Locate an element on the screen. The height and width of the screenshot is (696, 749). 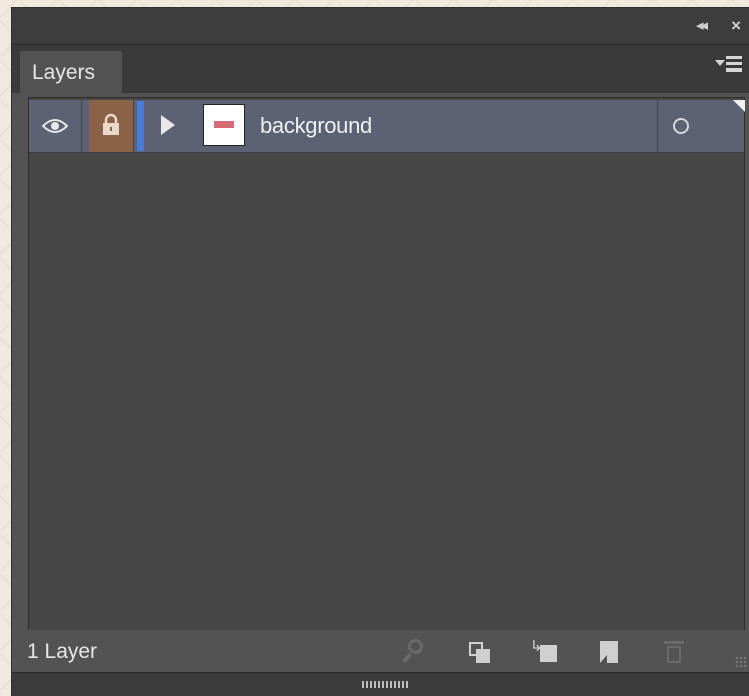
selection-indicator-icon is located at coordinates (739, 106).